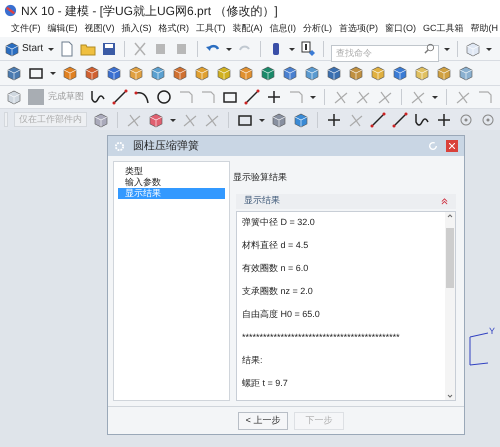 The image size is (500, 447). I want to click on menu-item: 视图(V), so click(99, 29).